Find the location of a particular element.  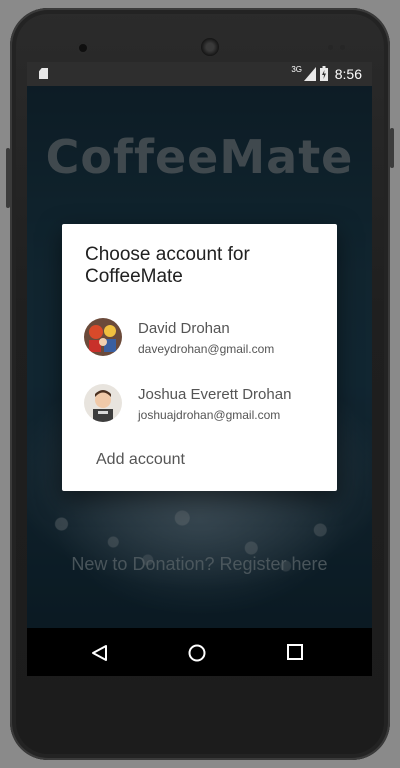

navigation-bar is located at coordinates (199, 652).